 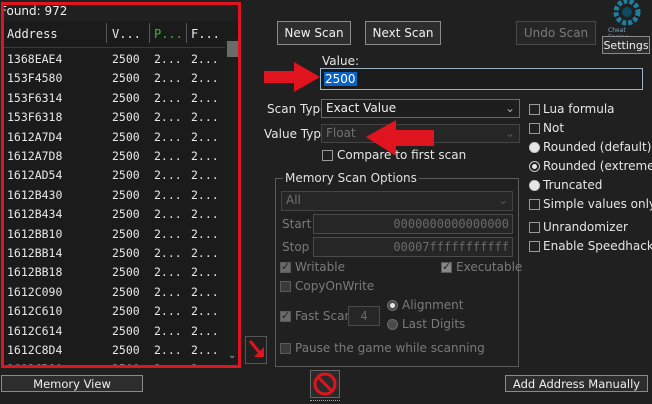 I want to click on last-digits-radio, so click(x=392, y=324).